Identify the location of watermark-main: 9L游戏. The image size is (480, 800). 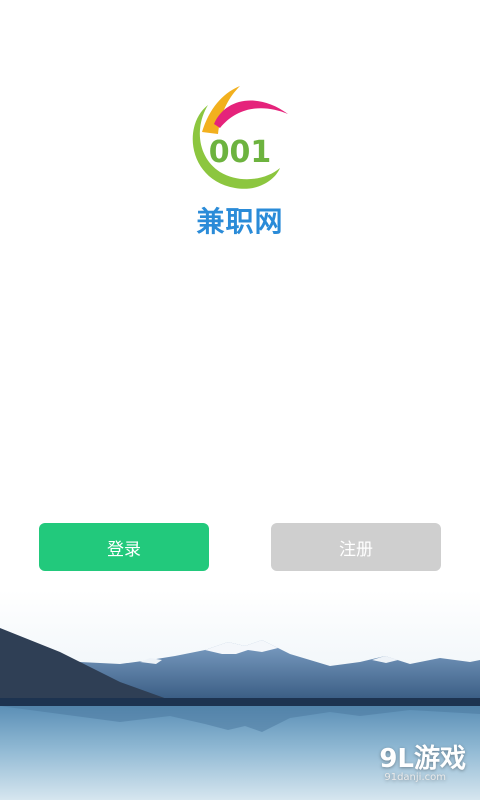
(422, 759).